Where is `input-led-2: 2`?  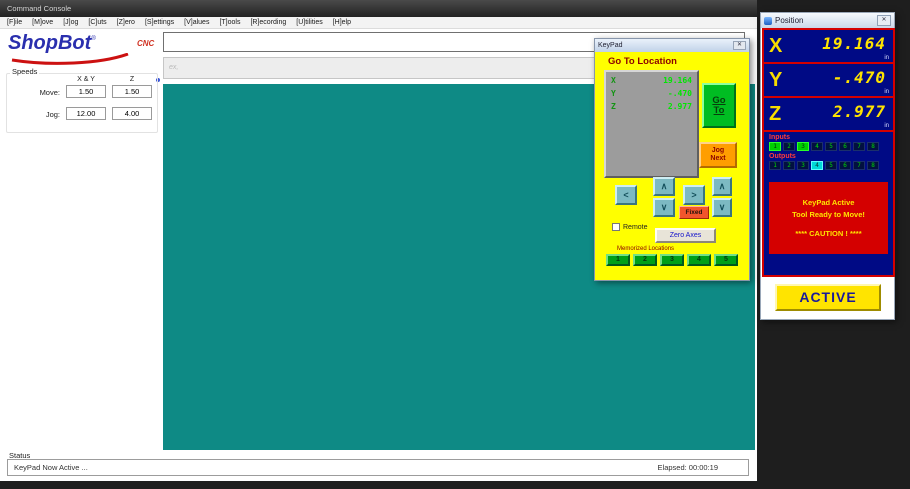
input-led-2: 2 is located at coordinates (789, 146).